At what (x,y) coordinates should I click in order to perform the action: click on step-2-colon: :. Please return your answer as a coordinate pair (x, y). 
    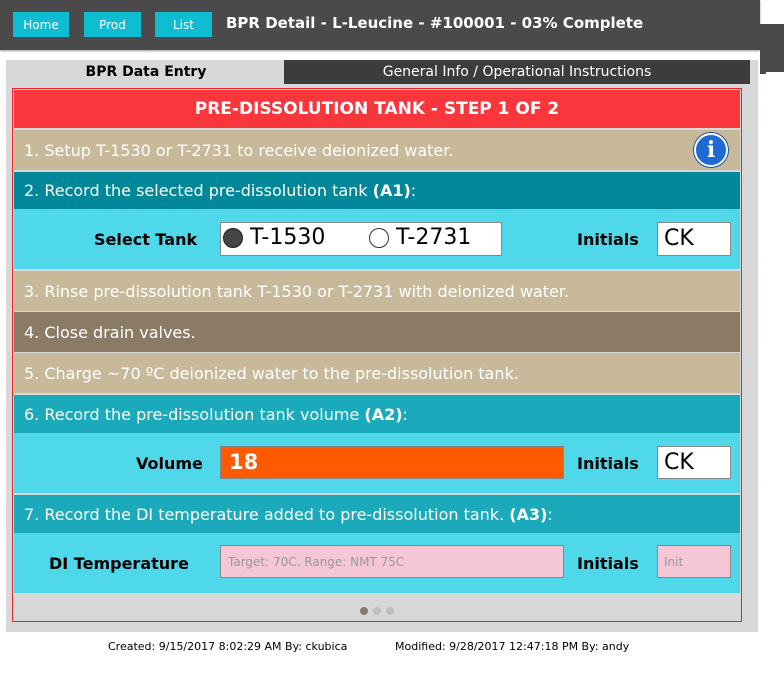
    Looking at the image, I should click on (413, 190).